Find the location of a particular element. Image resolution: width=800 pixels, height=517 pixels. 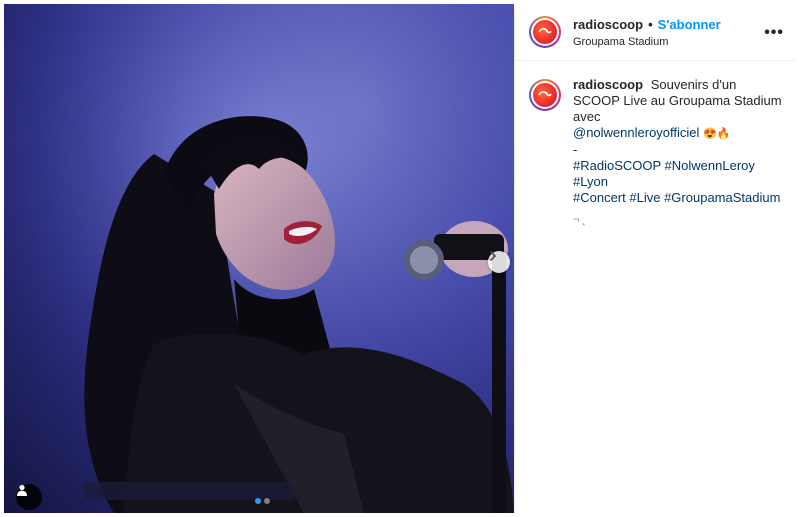

caption-username-link: radioscoop is located at coordinates (608, 84).